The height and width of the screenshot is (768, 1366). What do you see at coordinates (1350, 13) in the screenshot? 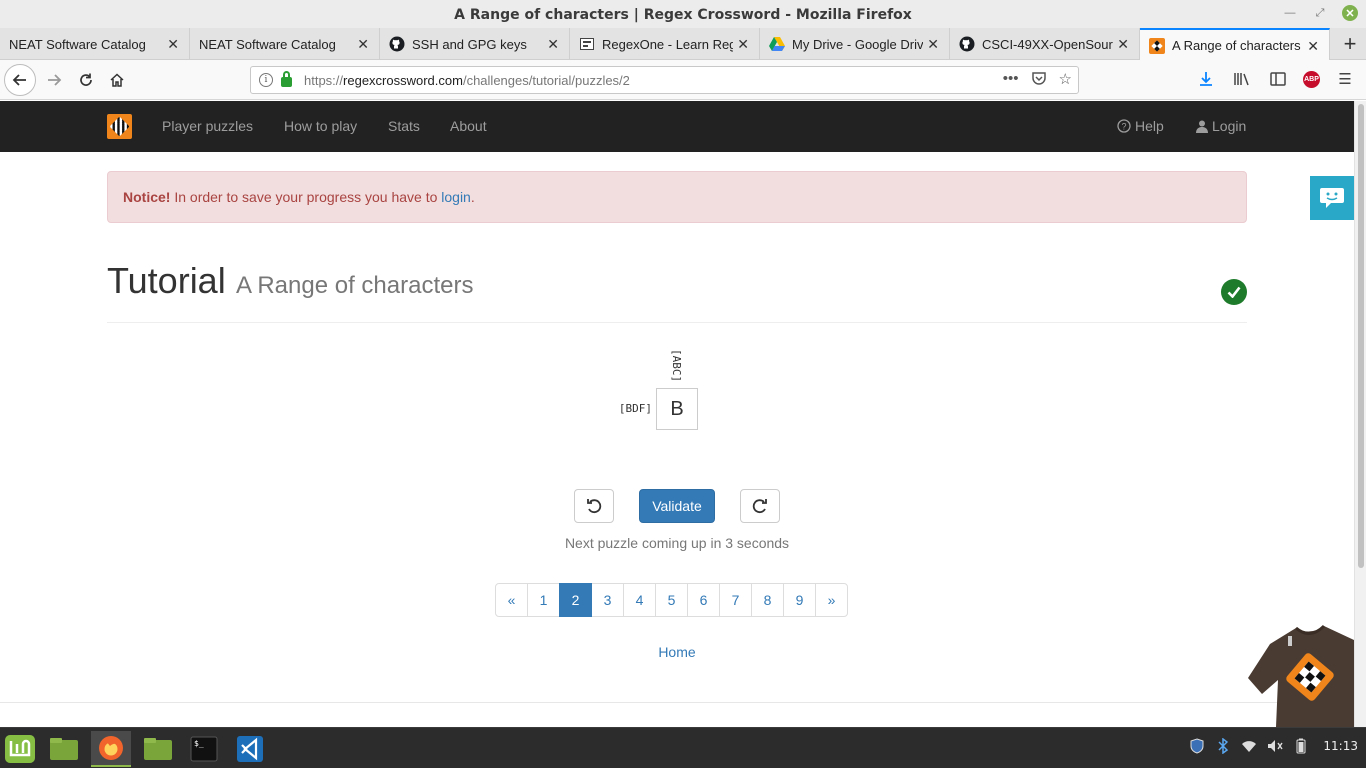
I see `close-window-icon: ✕` at bounding box center [1350, 13].